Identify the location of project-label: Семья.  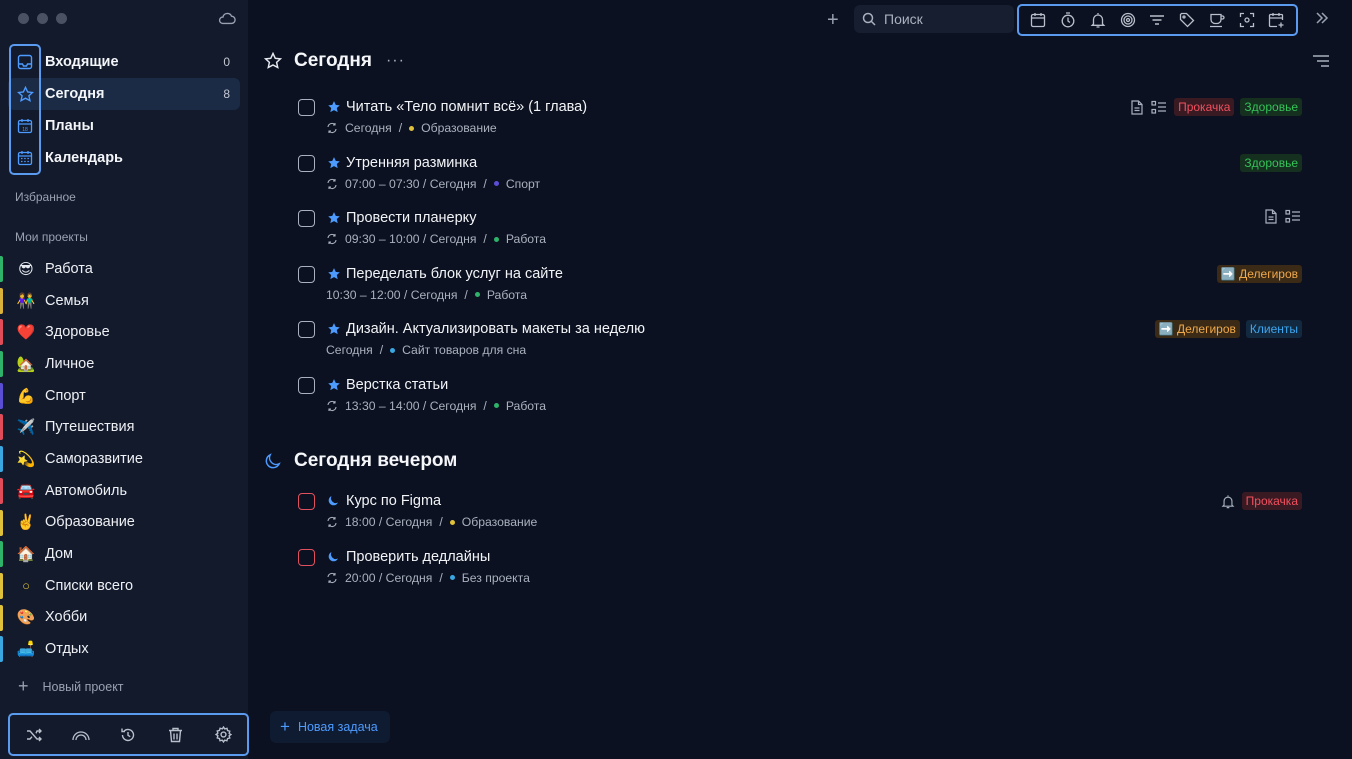
(67, 300).